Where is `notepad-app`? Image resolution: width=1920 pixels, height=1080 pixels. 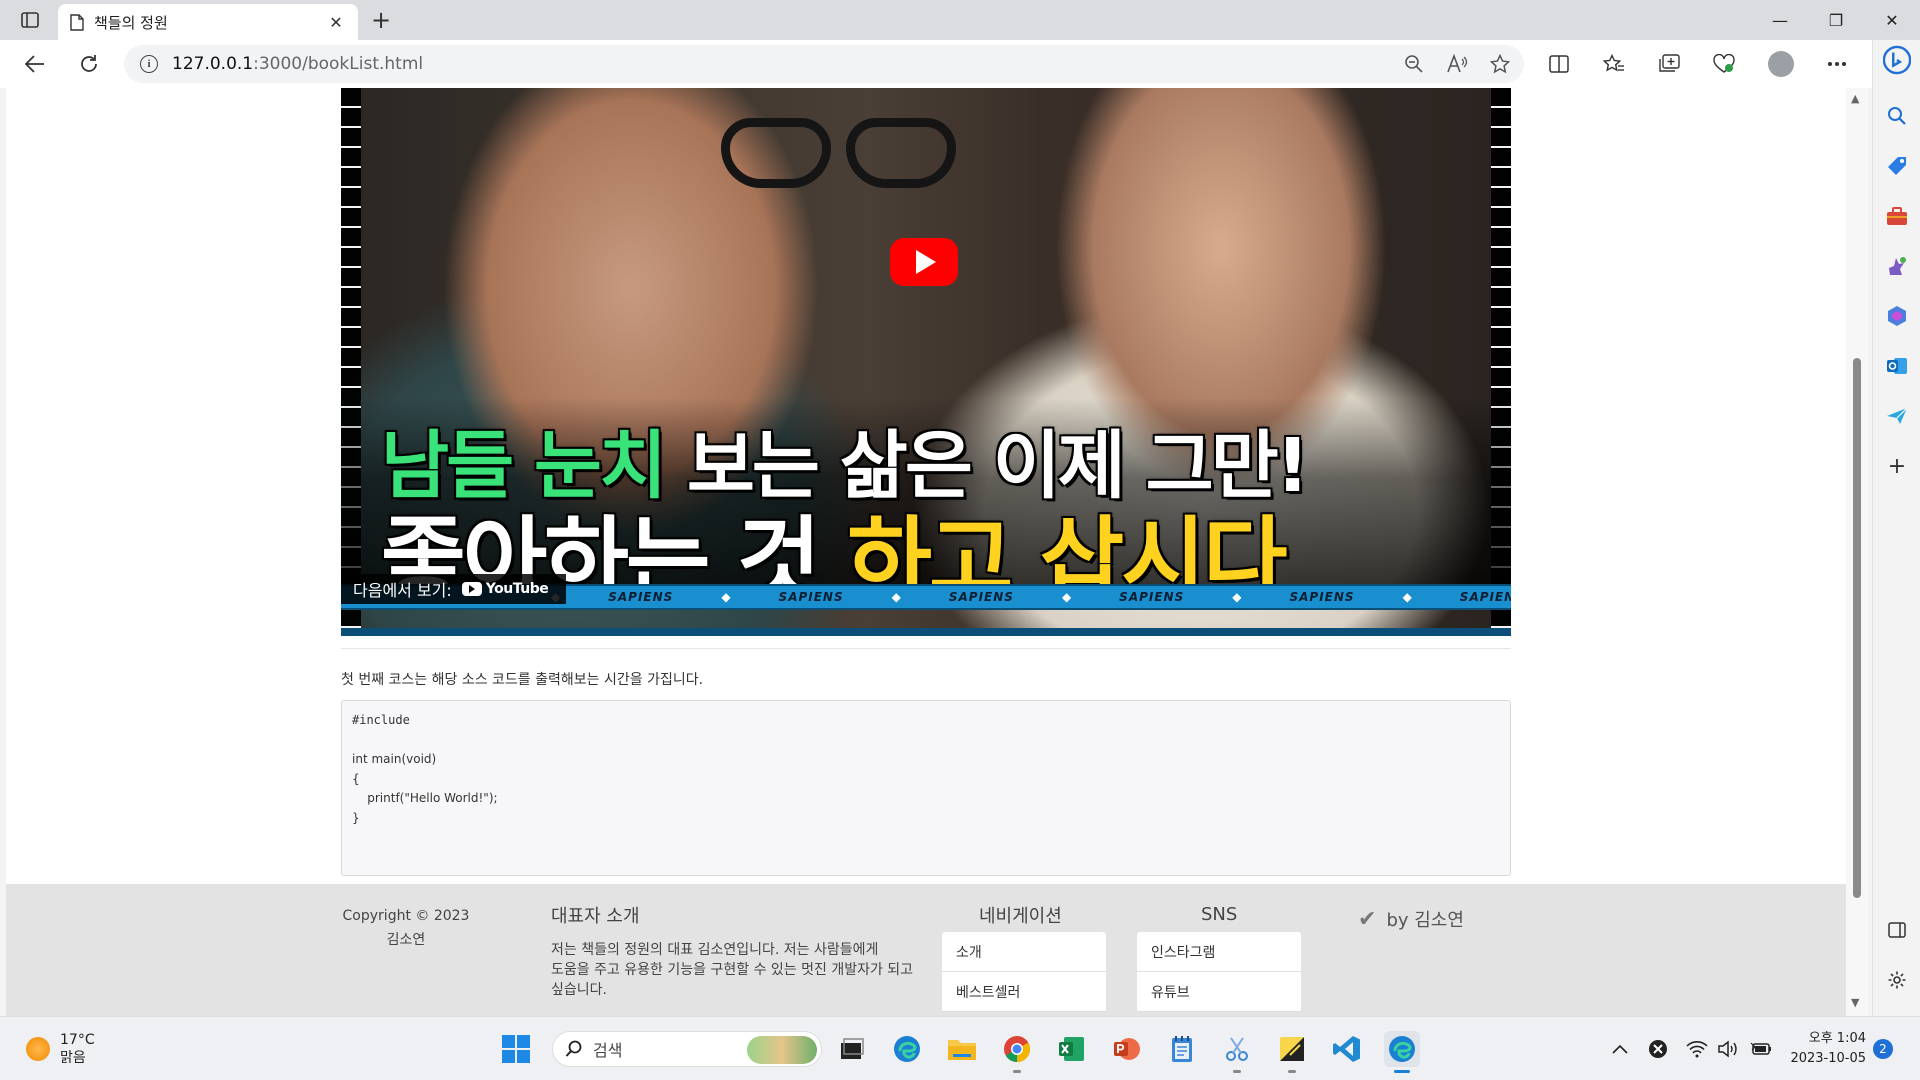 notepad-app is located at coordinates (1182, 1049).